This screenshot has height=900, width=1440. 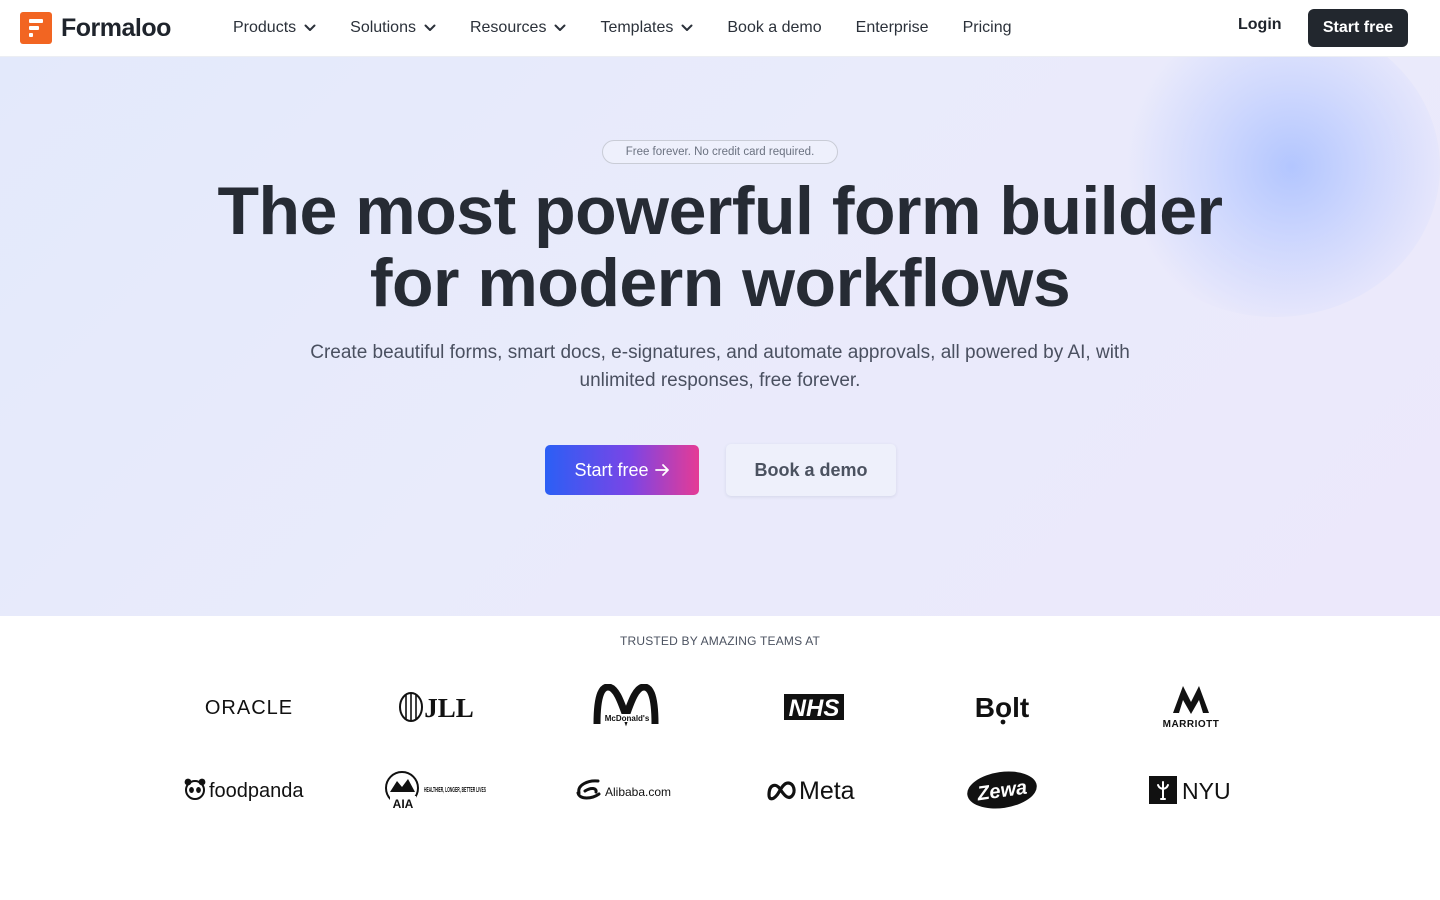 I want to click on start-free-button: Start free, so click(x=622, y=470).